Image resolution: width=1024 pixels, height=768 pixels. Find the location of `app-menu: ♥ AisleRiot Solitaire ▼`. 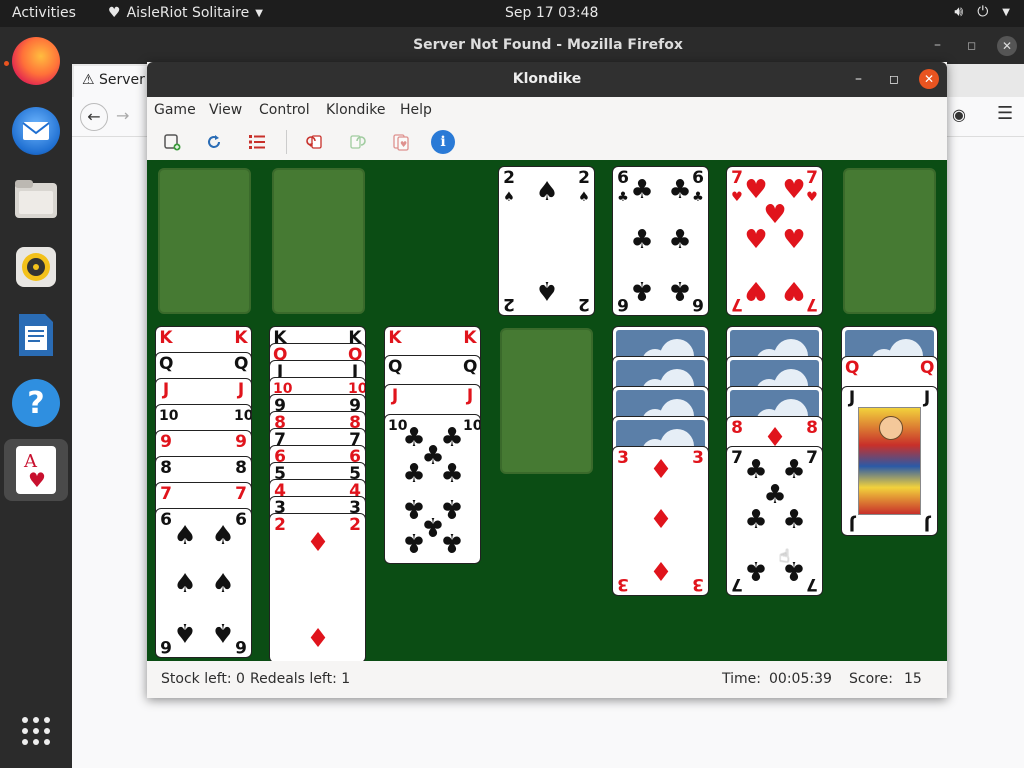

app-menu: ♥ AisleRiot Solitaire ▼ is located at coordinates (185, 13).